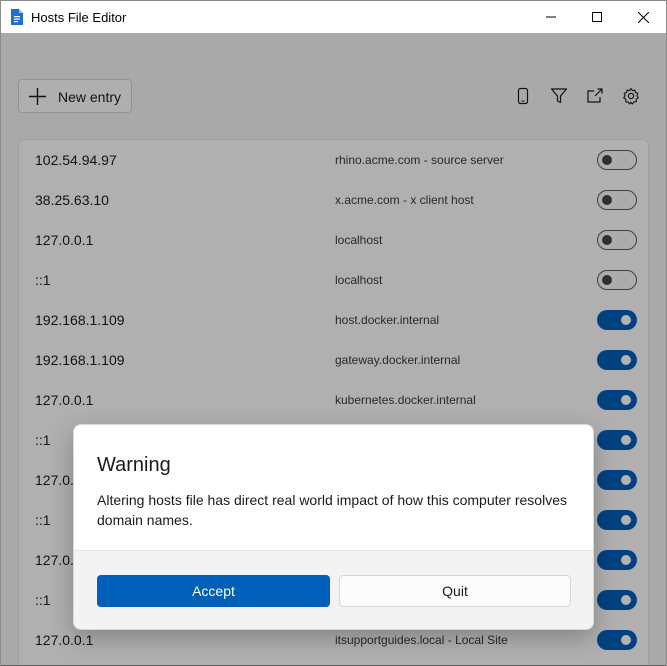  I want to click on accept-button: Accept, so click(213, 591).